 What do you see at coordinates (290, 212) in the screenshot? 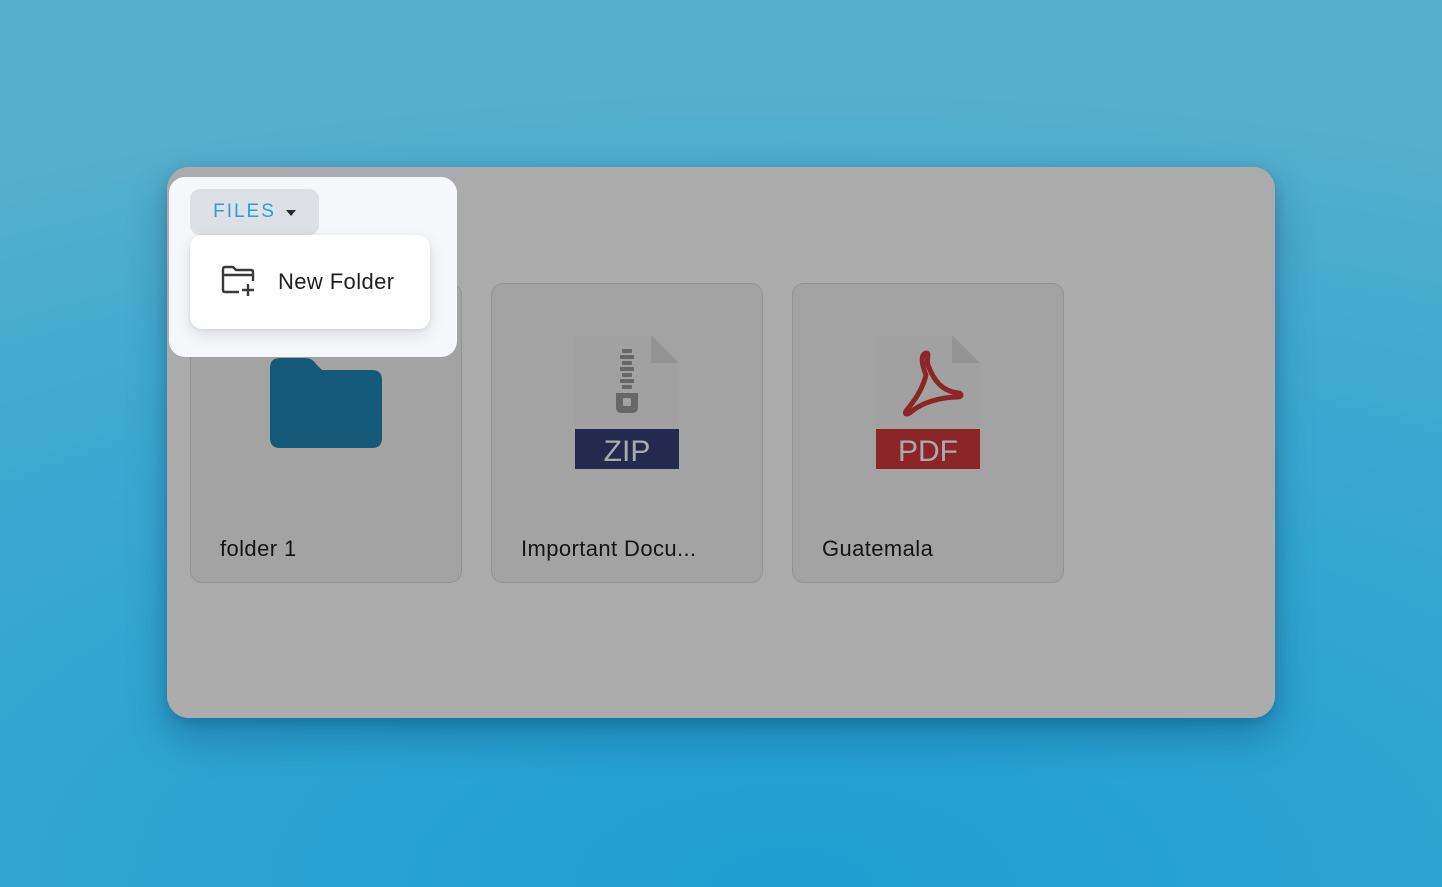
I see `caret-down-icon` at bounding box center [290, 212].